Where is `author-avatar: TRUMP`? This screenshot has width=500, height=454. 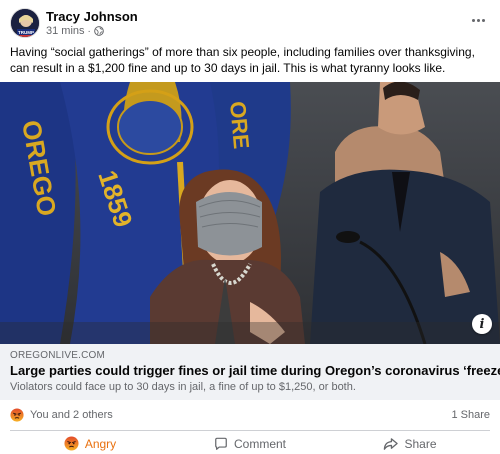
author-avatar: TRUMP is located at coordinates (25, 23).